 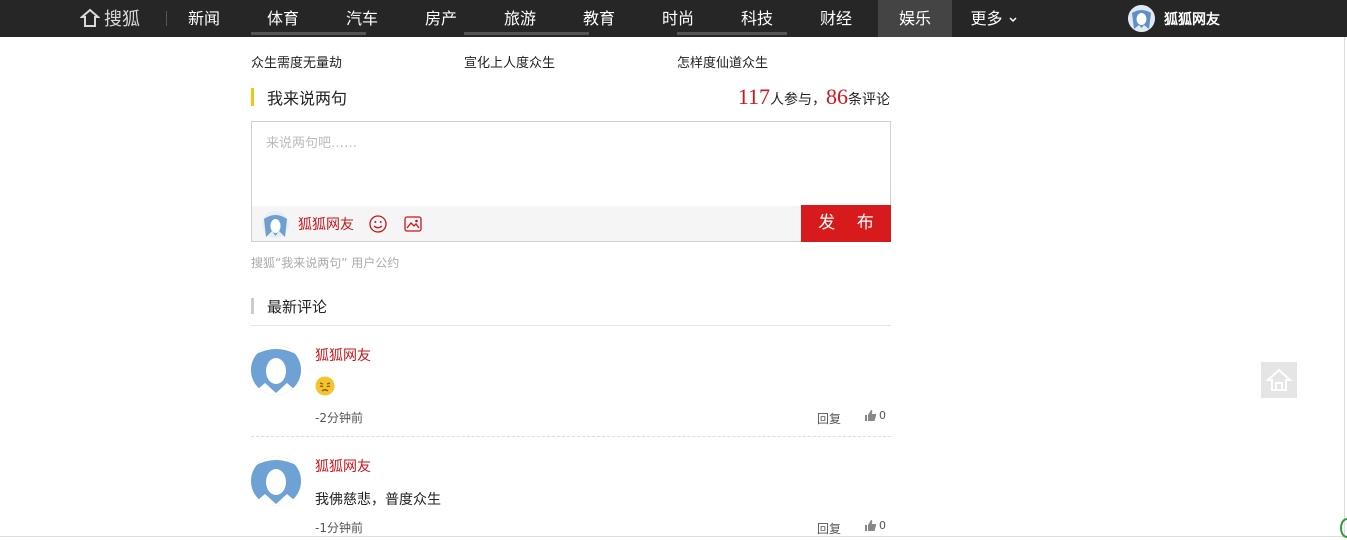 What do you see at coordinates (673, 18) in the screenshot?
I see `top-nav: 搜狐 新闻 体育 汽车 房产 旅游 教育 时尚 科技 财经 娱乐 更多 狐狐网友` at bounding box center [673, 18].